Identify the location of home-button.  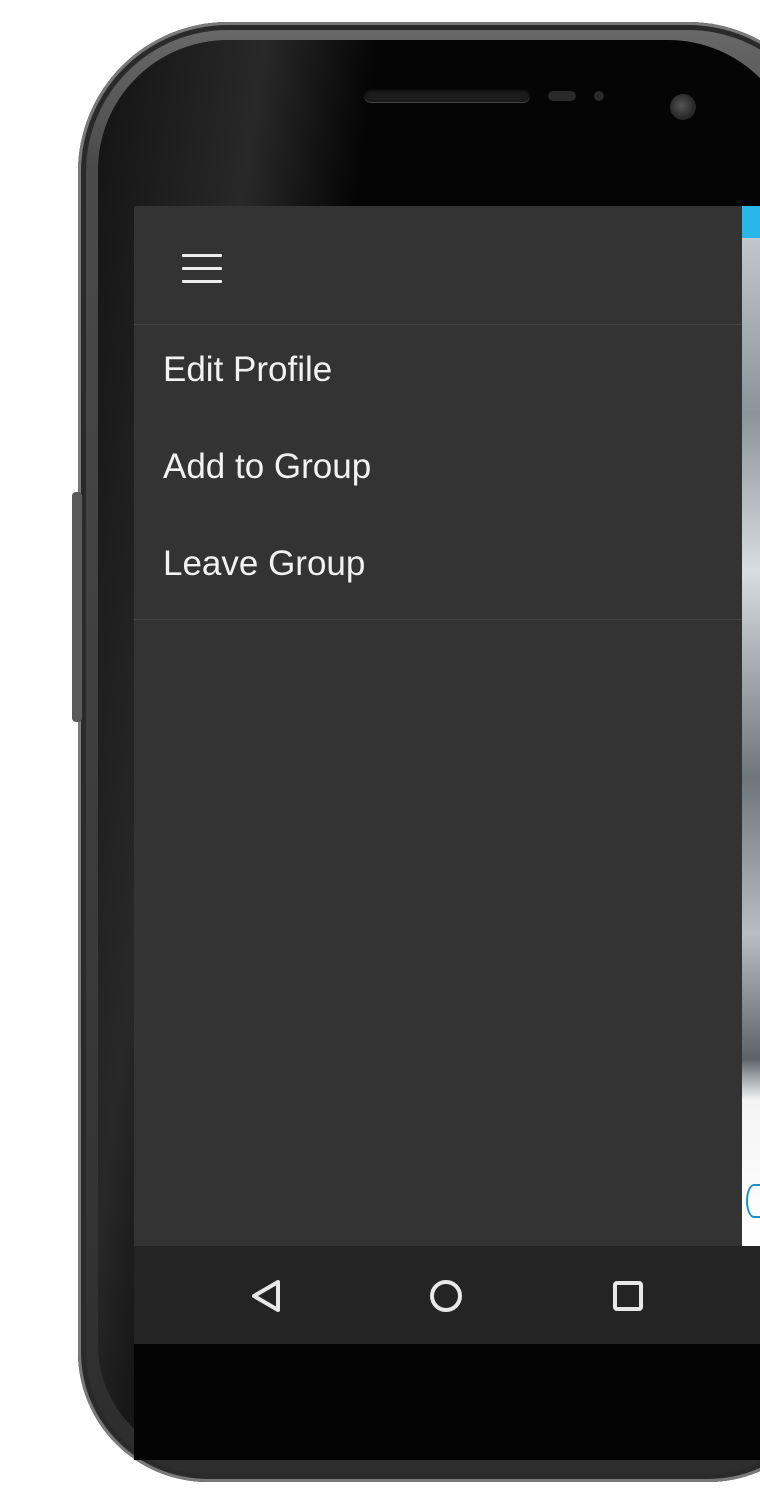
(446, 1296).